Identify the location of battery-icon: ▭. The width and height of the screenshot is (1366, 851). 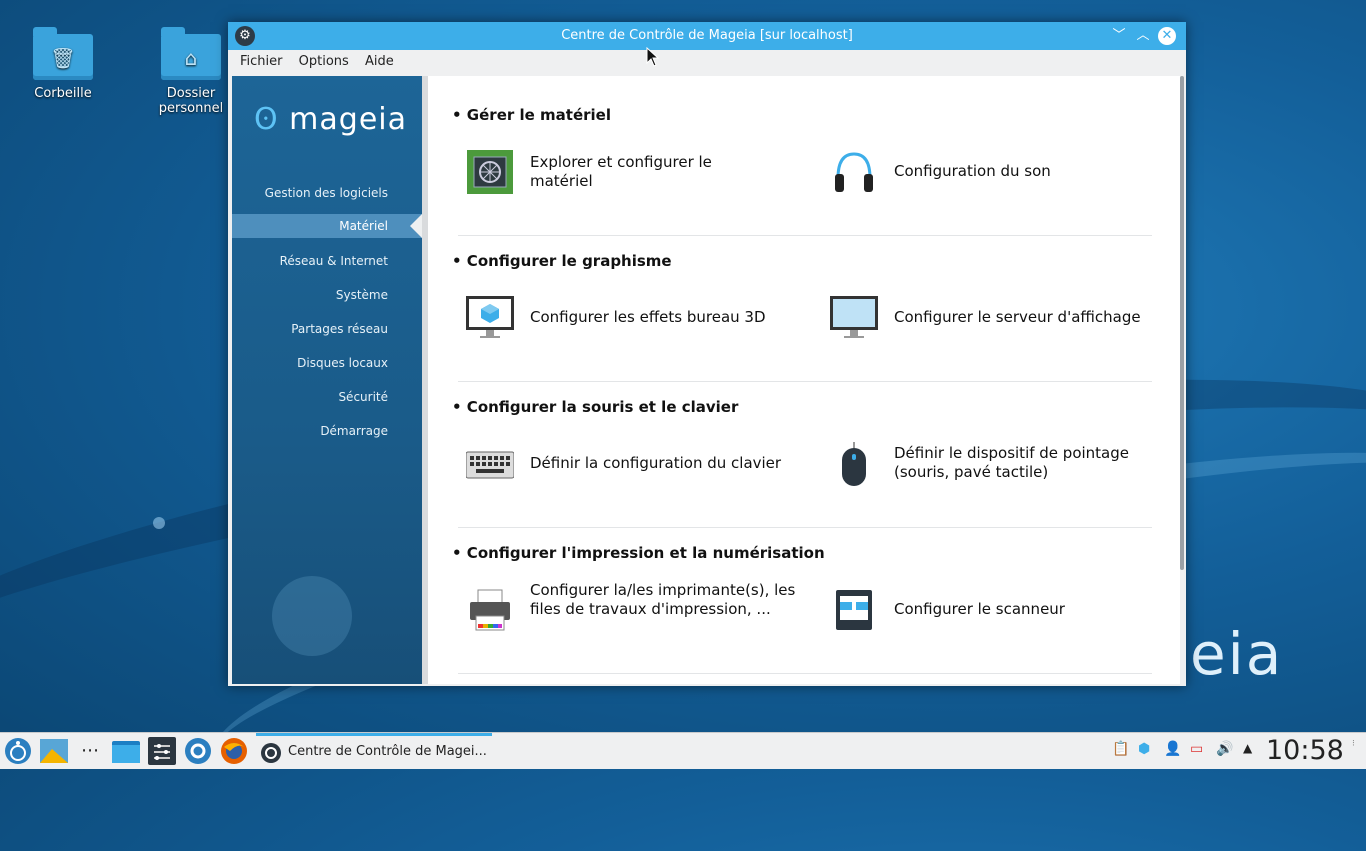
(1200, 755).